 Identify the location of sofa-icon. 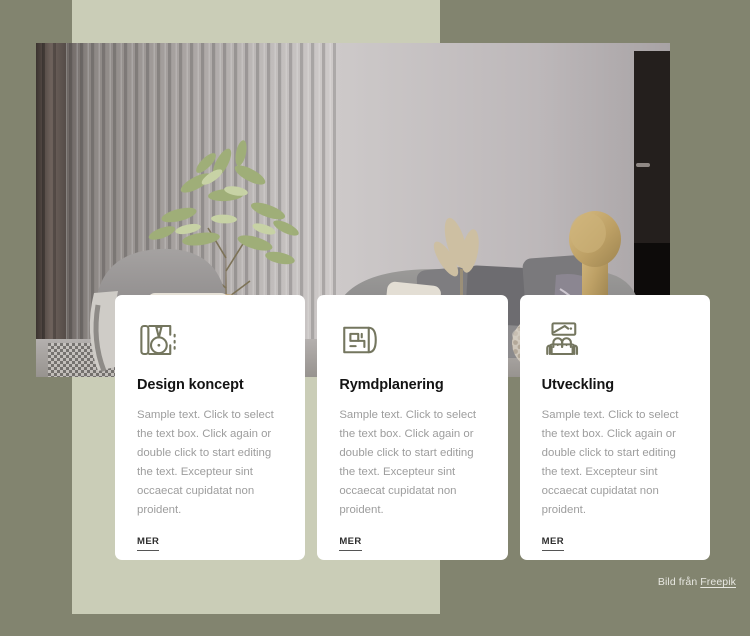
(563, 340).